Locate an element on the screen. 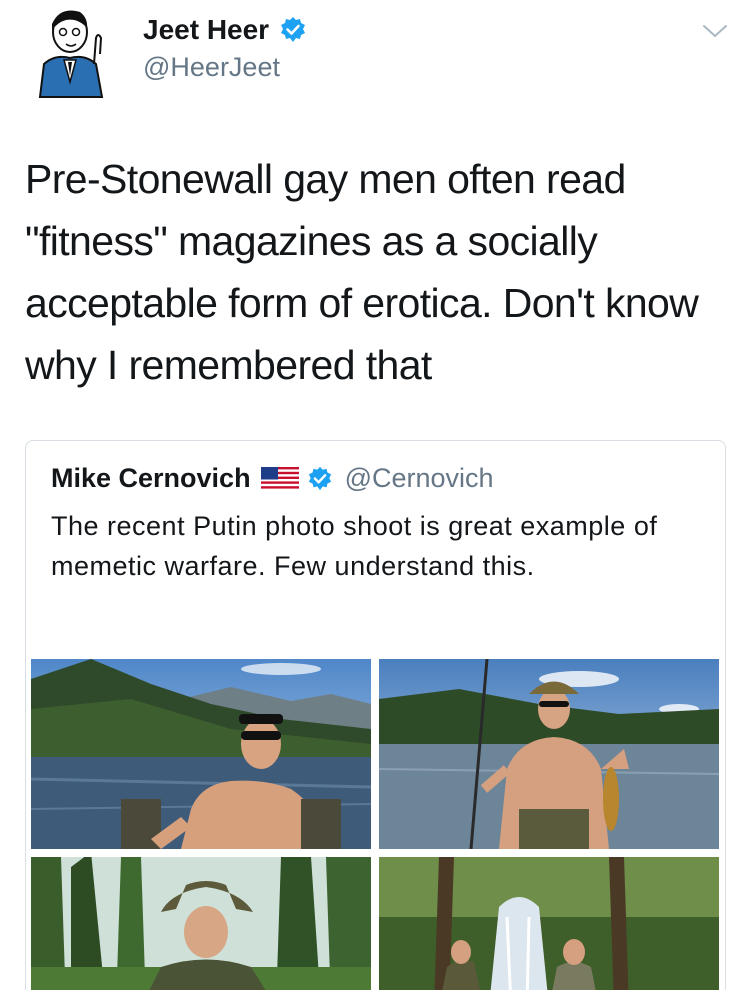 This screenshot has height=990, width=750. quoted-user-handle: @Cernovich is located at coordinates (419, 478).